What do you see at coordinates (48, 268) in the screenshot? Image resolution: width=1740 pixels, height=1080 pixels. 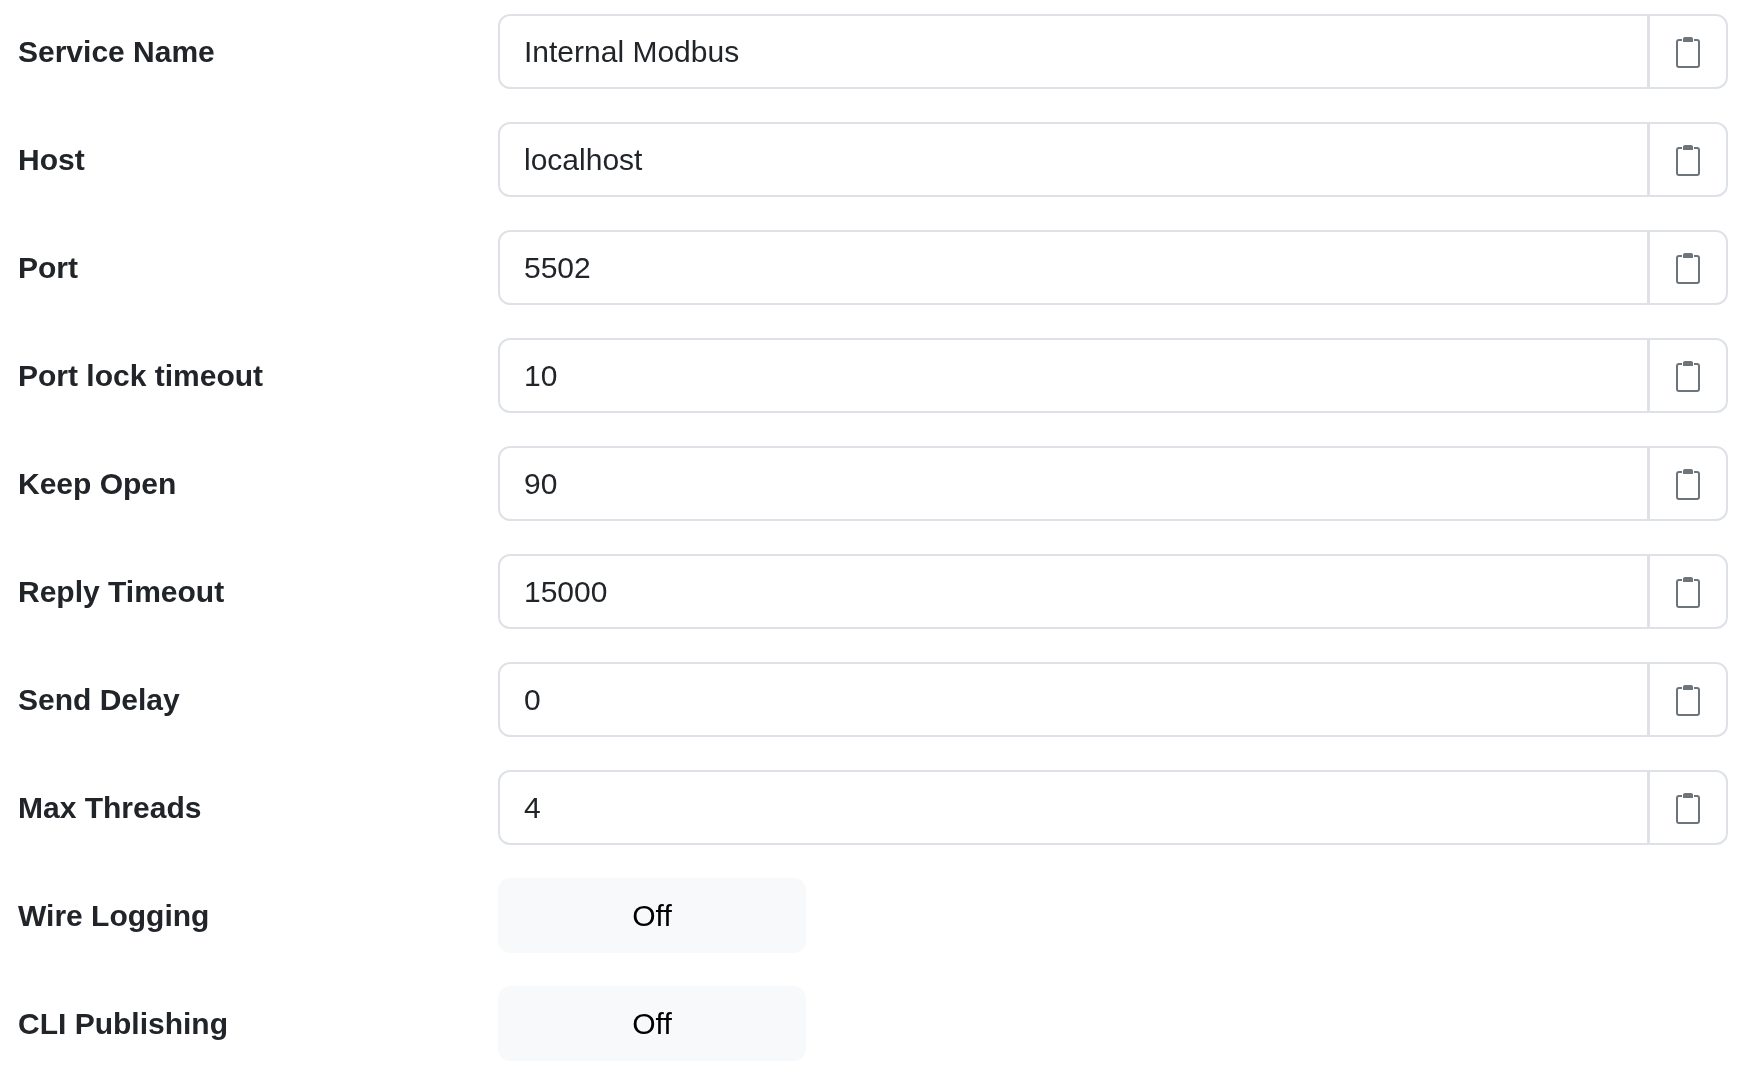 I see `field-label: Port` at bounding box center [48, 268].